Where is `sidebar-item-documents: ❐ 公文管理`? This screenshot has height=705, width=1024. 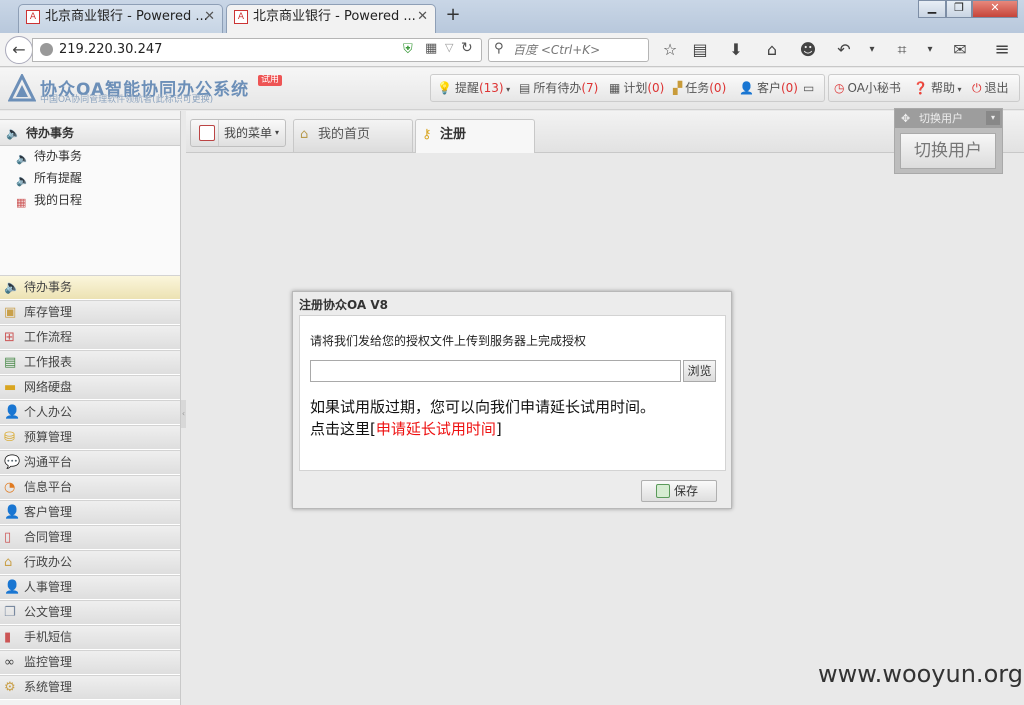 sidebar-item-documents: ❐ 公文管理 is located at coordinates (90, 612).